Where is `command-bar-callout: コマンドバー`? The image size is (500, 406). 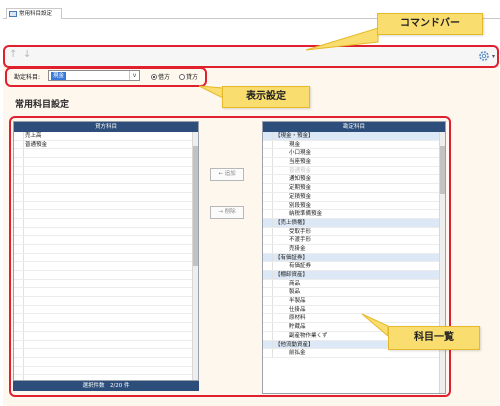 command-bar-callout: コマンドバー is located at coordinates (430, 24).